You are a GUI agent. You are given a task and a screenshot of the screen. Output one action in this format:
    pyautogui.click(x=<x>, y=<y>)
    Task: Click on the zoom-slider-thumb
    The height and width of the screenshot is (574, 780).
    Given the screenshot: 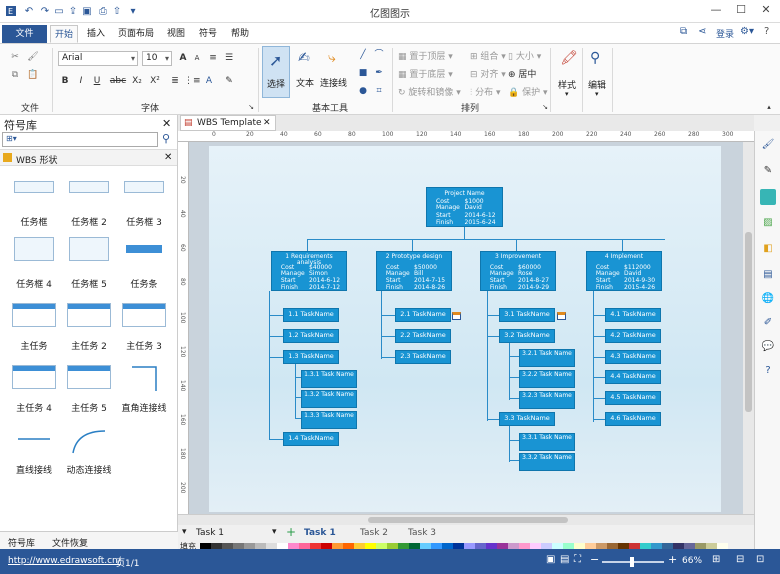 What is the action you would take?
    pyautogui.click(x=632, y=562)
    